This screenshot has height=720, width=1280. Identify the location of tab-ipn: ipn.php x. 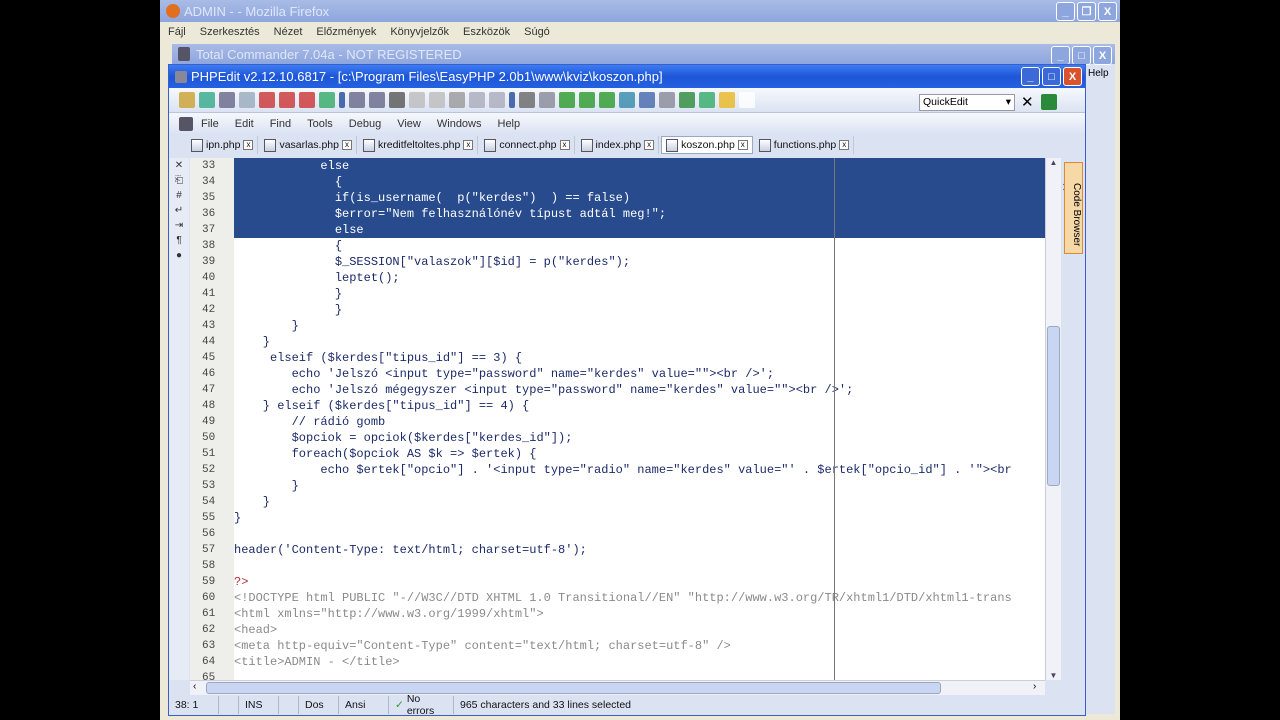
(223, 145).